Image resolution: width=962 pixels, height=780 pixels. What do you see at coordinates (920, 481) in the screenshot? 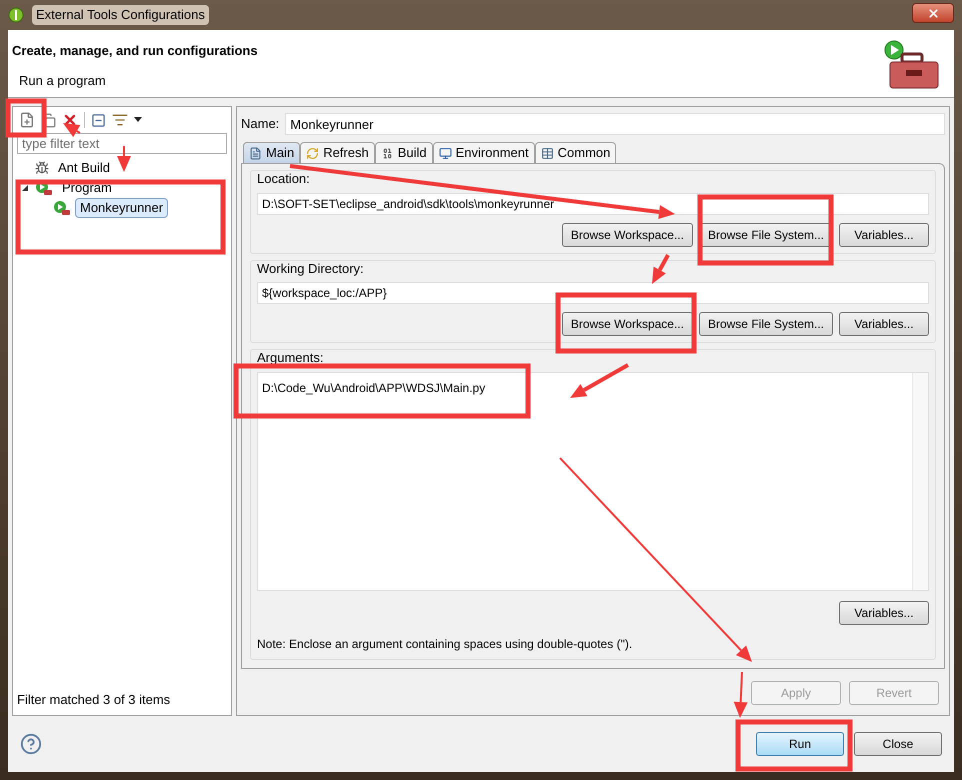
I see `scrollbar` at bounding box center [920, 481].